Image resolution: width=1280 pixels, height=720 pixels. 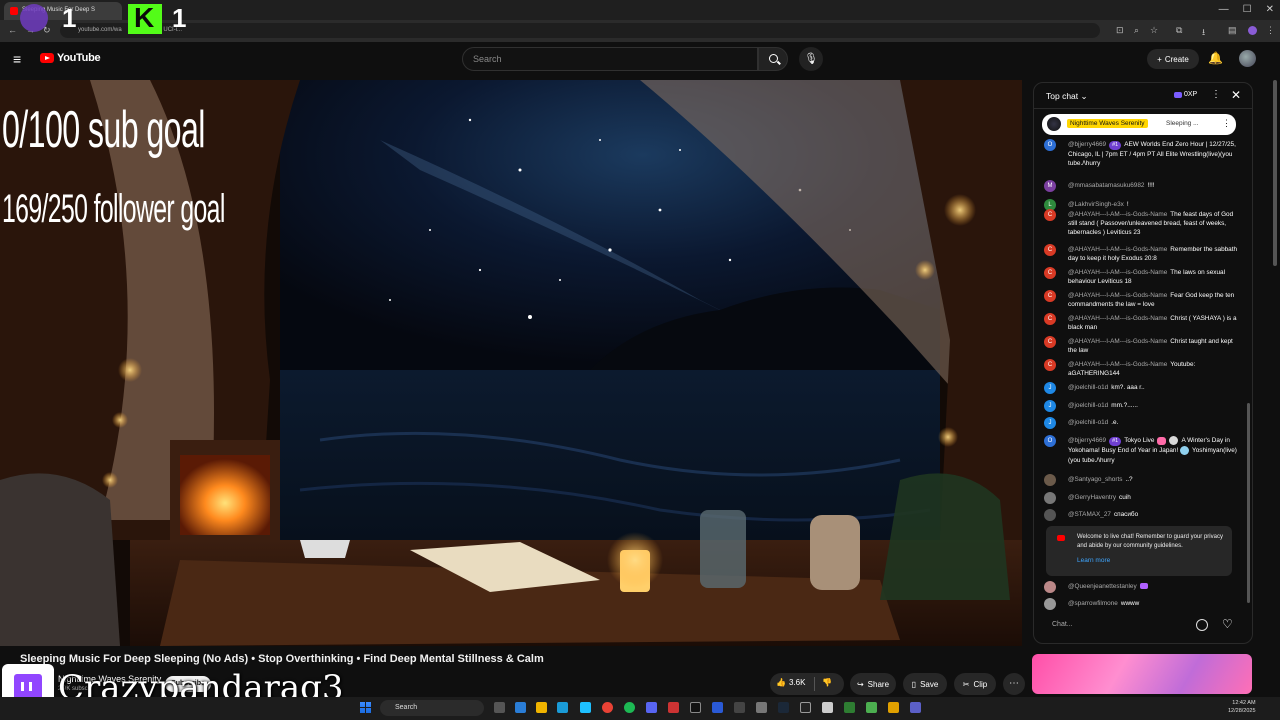 I want to click on create-button: + Create, so click(x=1173, y=59).